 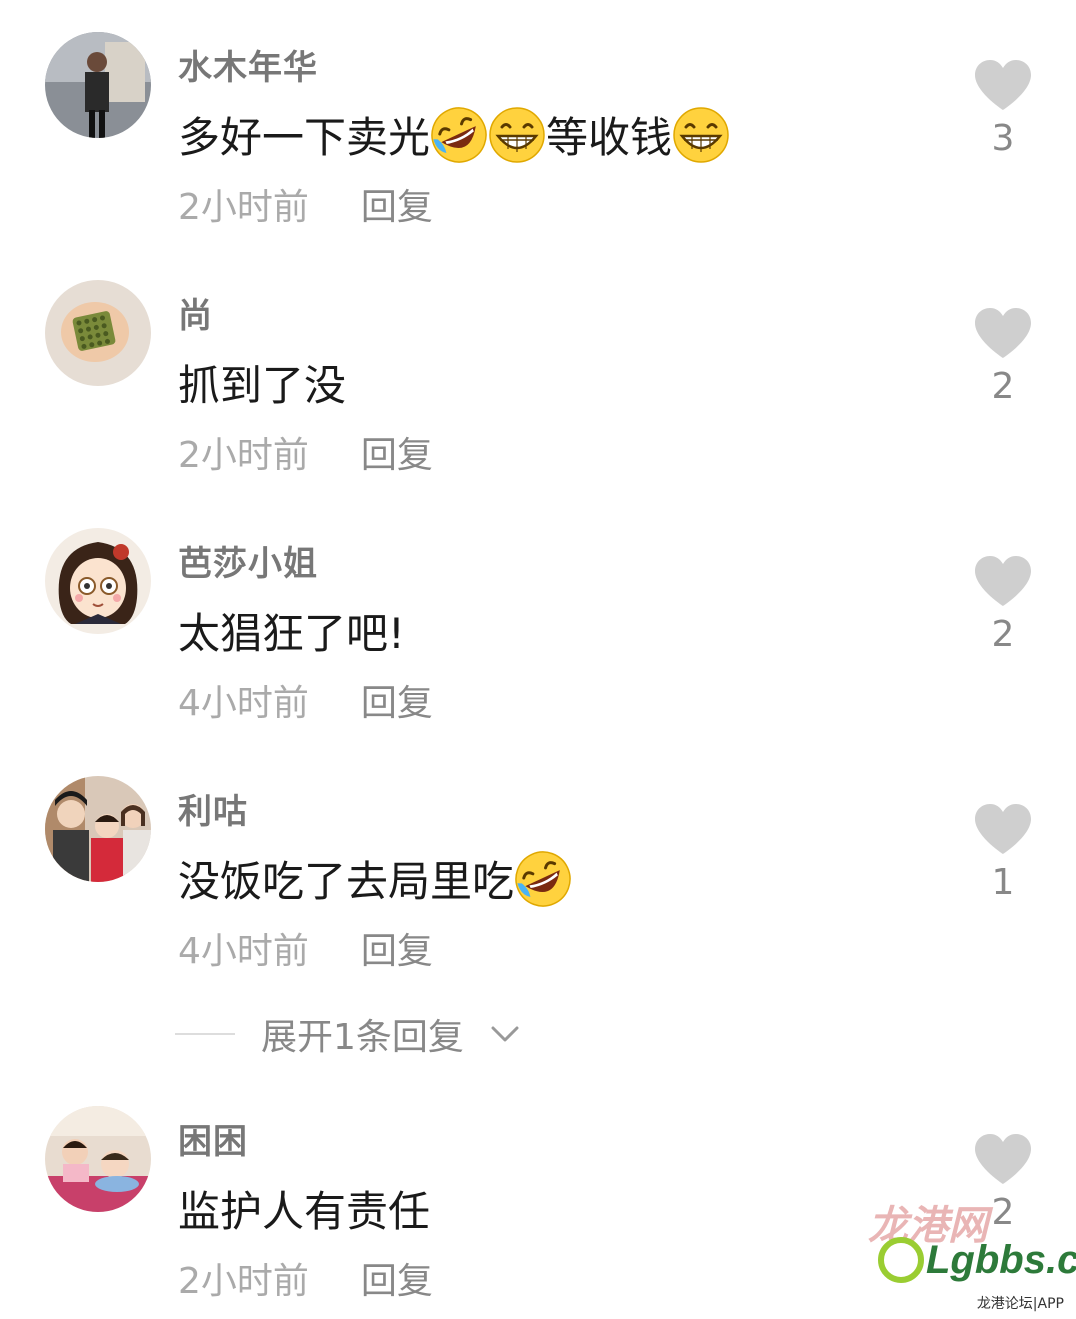 I want to click on comment-text: 太猖狂了吧!, so click(x=291, y=630).